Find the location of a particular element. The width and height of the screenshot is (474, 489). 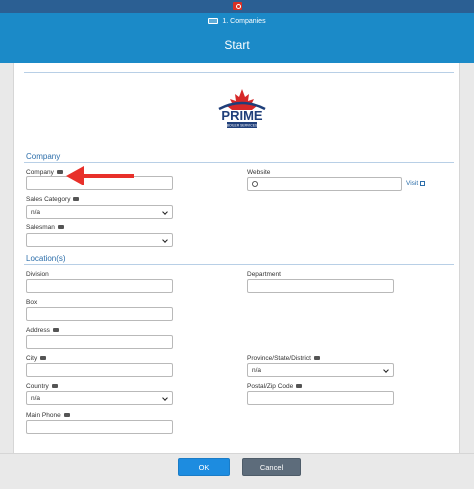

box-input is located at coordinates (99, 314).